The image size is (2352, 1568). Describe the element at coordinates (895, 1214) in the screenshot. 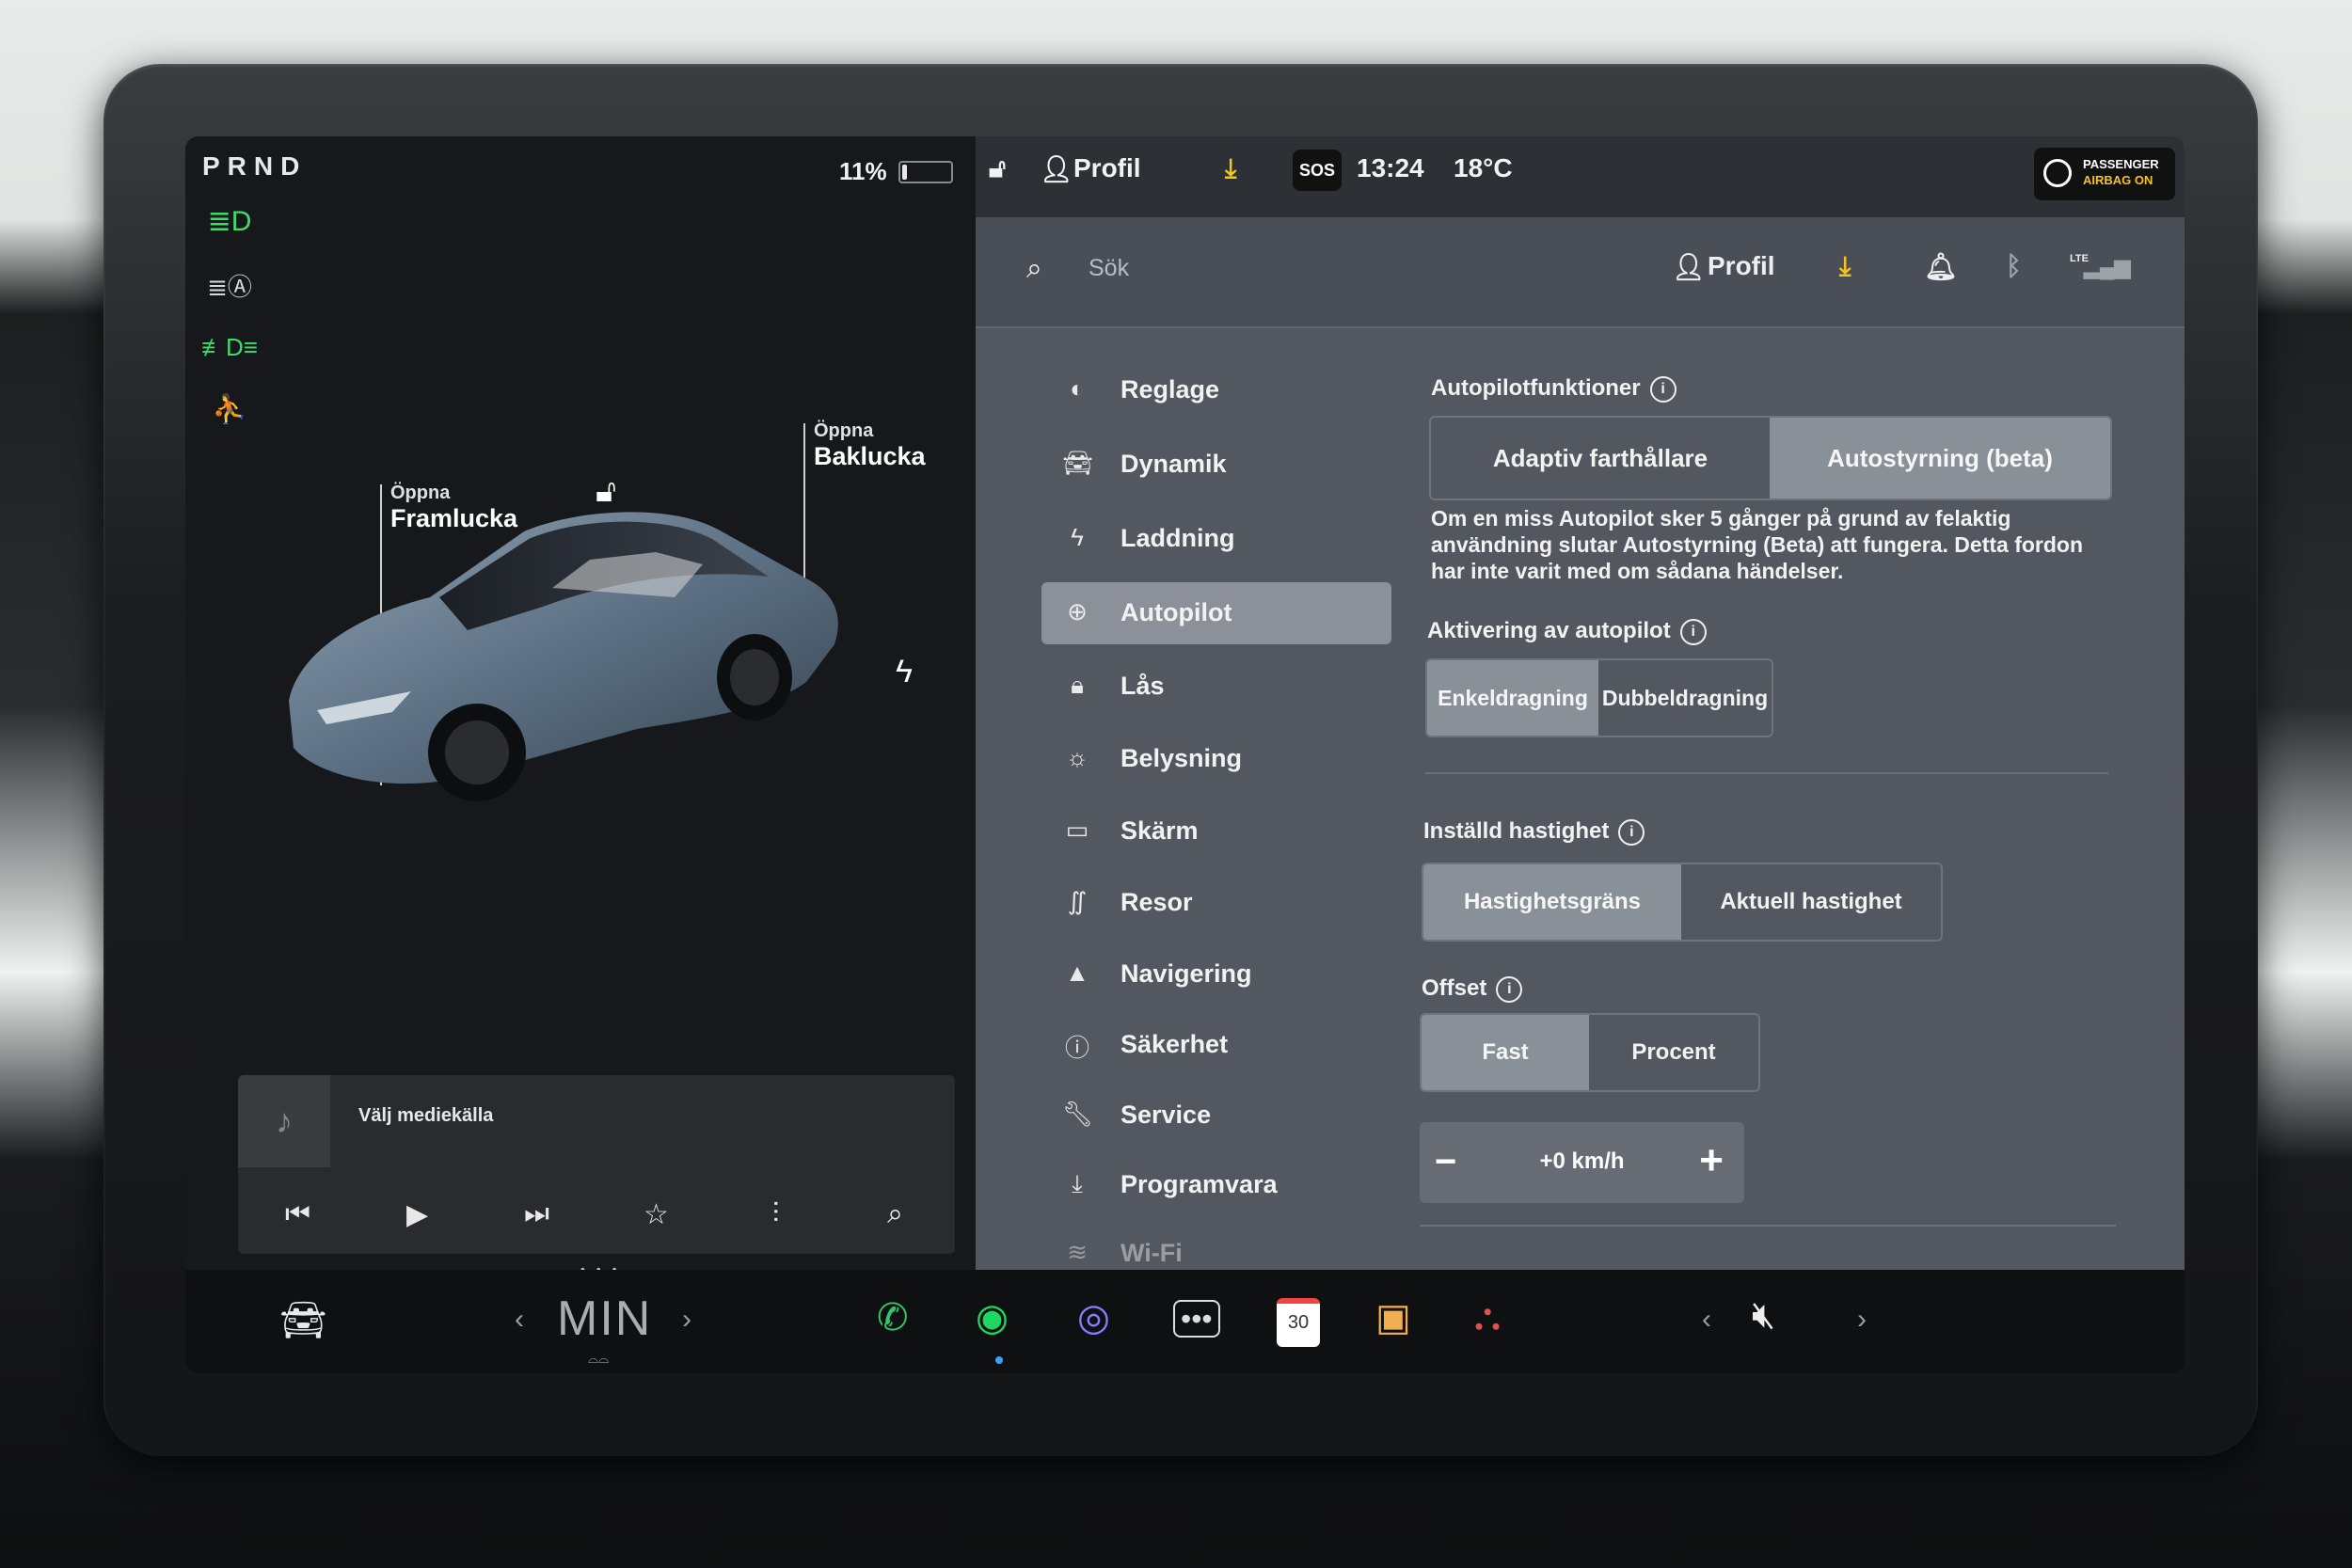

I see `media-search-icon: ⌕` at that location.